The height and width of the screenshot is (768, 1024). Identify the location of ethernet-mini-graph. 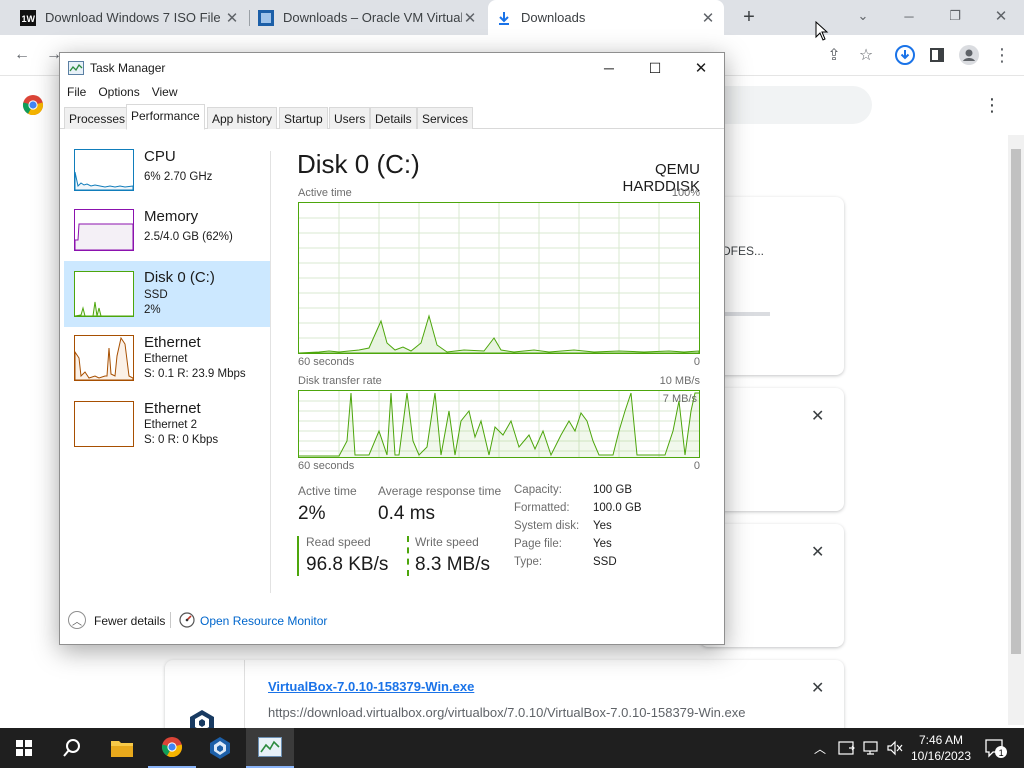
(104, 358).